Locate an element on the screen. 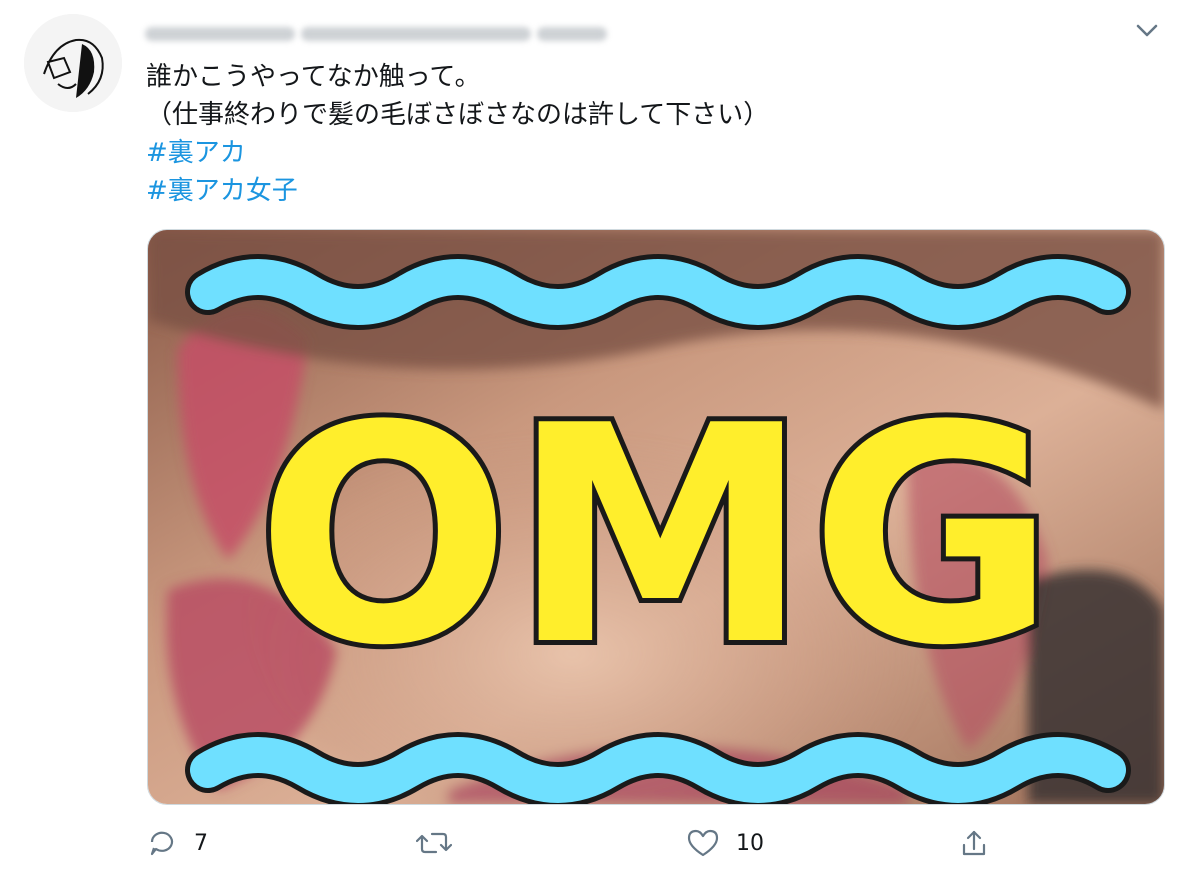 This screenshot has width=1190, height=878. reply-count: 7 is located at coordinates (201, 843).